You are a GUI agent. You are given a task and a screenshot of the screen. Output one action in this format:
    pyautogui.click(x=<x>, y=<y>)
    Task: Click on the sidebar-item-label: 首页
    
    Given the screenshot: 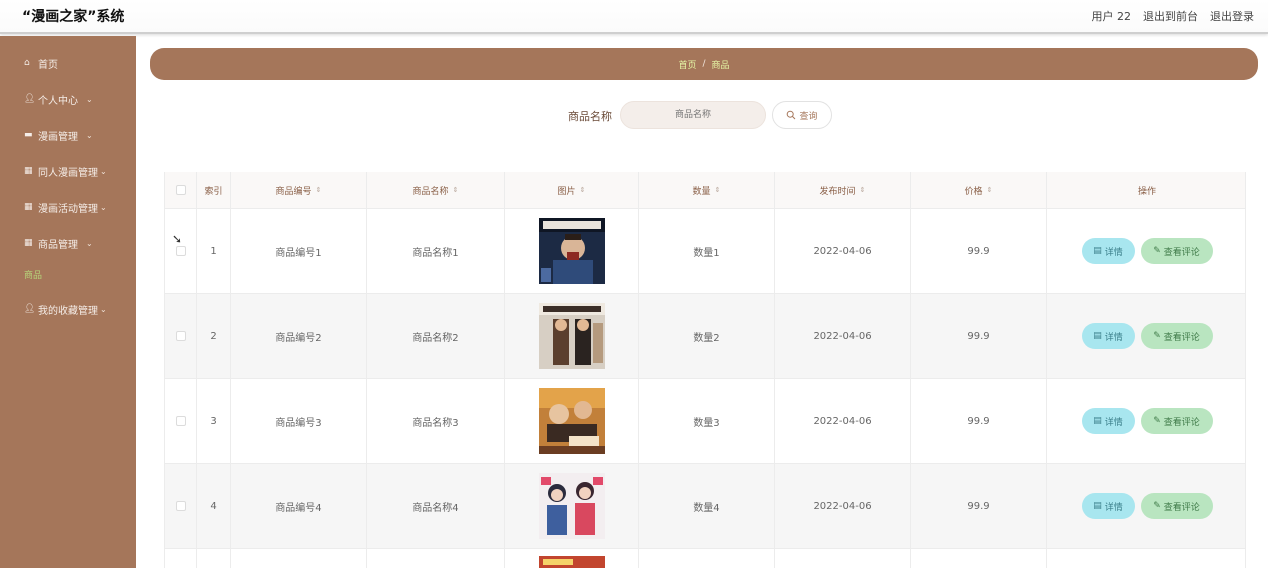 What is the action you would take?
    pyautogui.click(x=48, y=65)
    